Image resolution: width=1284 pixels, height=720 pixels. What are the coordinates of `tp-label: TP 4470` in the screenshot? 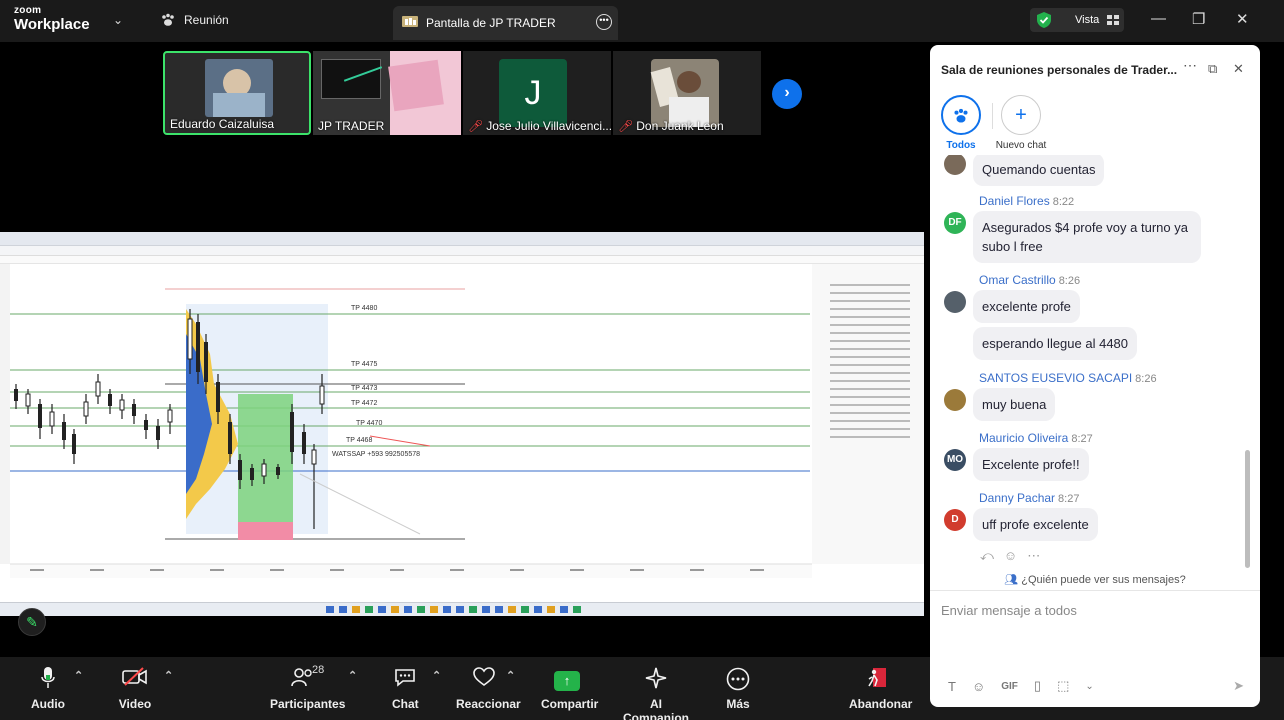 It's located at (369, 423).